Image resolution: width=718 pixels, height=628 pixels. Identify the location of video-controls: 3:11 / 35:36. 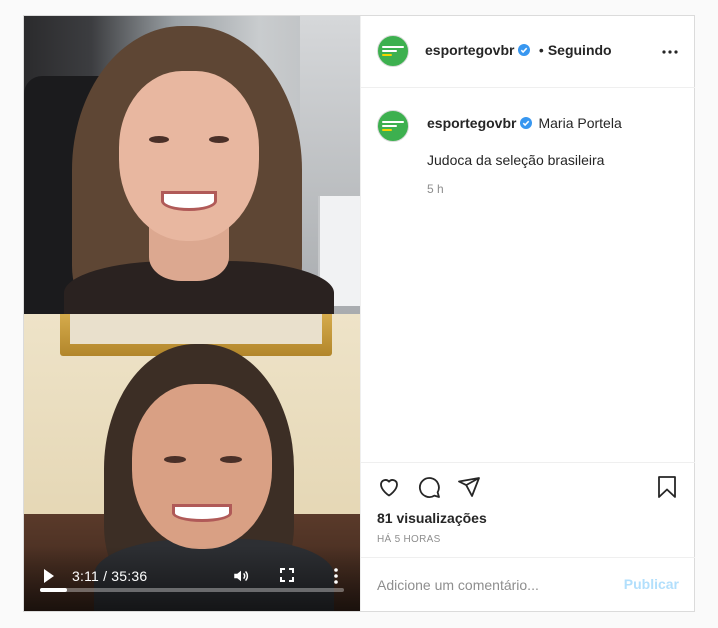
(192, 578).